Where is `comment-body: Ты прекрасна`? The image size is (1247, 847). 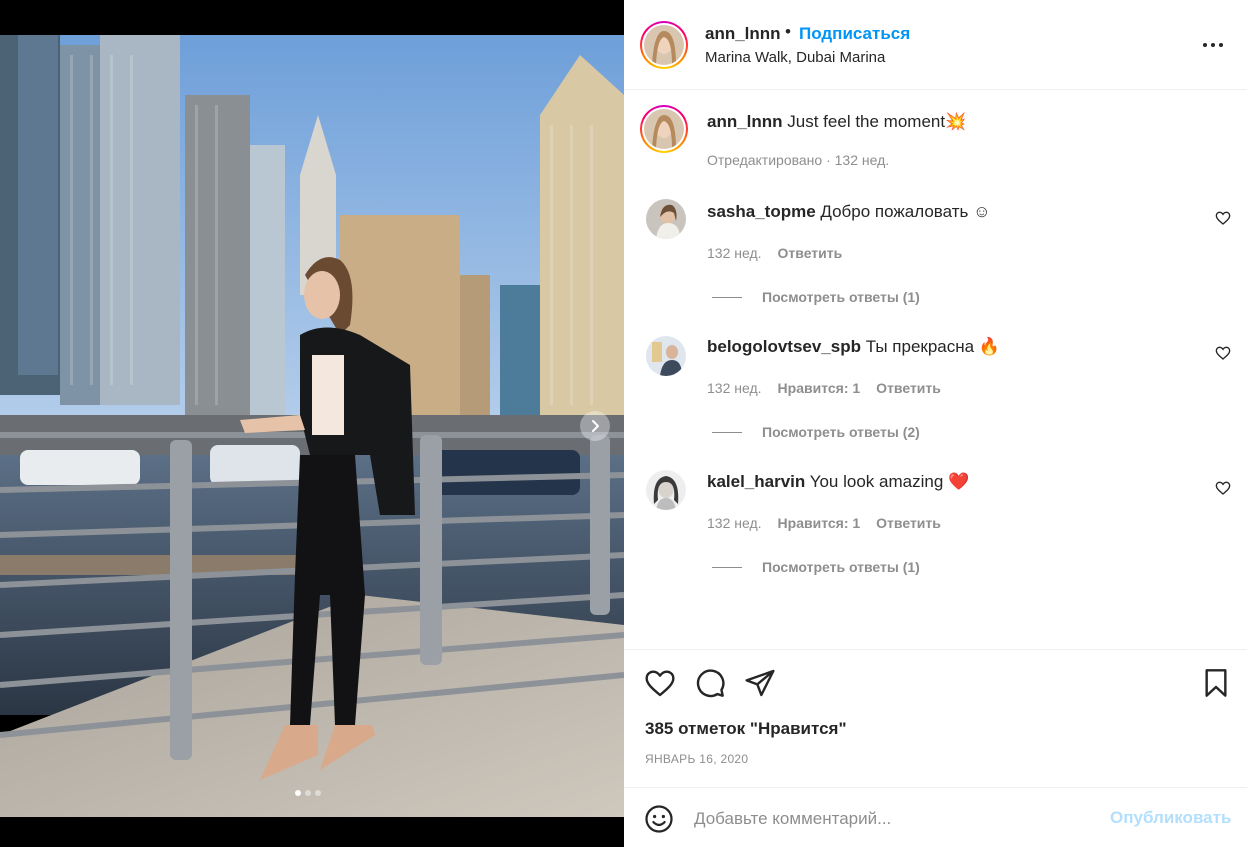 comment-body: Ты прекрасна is located at coordinates (919, 346).